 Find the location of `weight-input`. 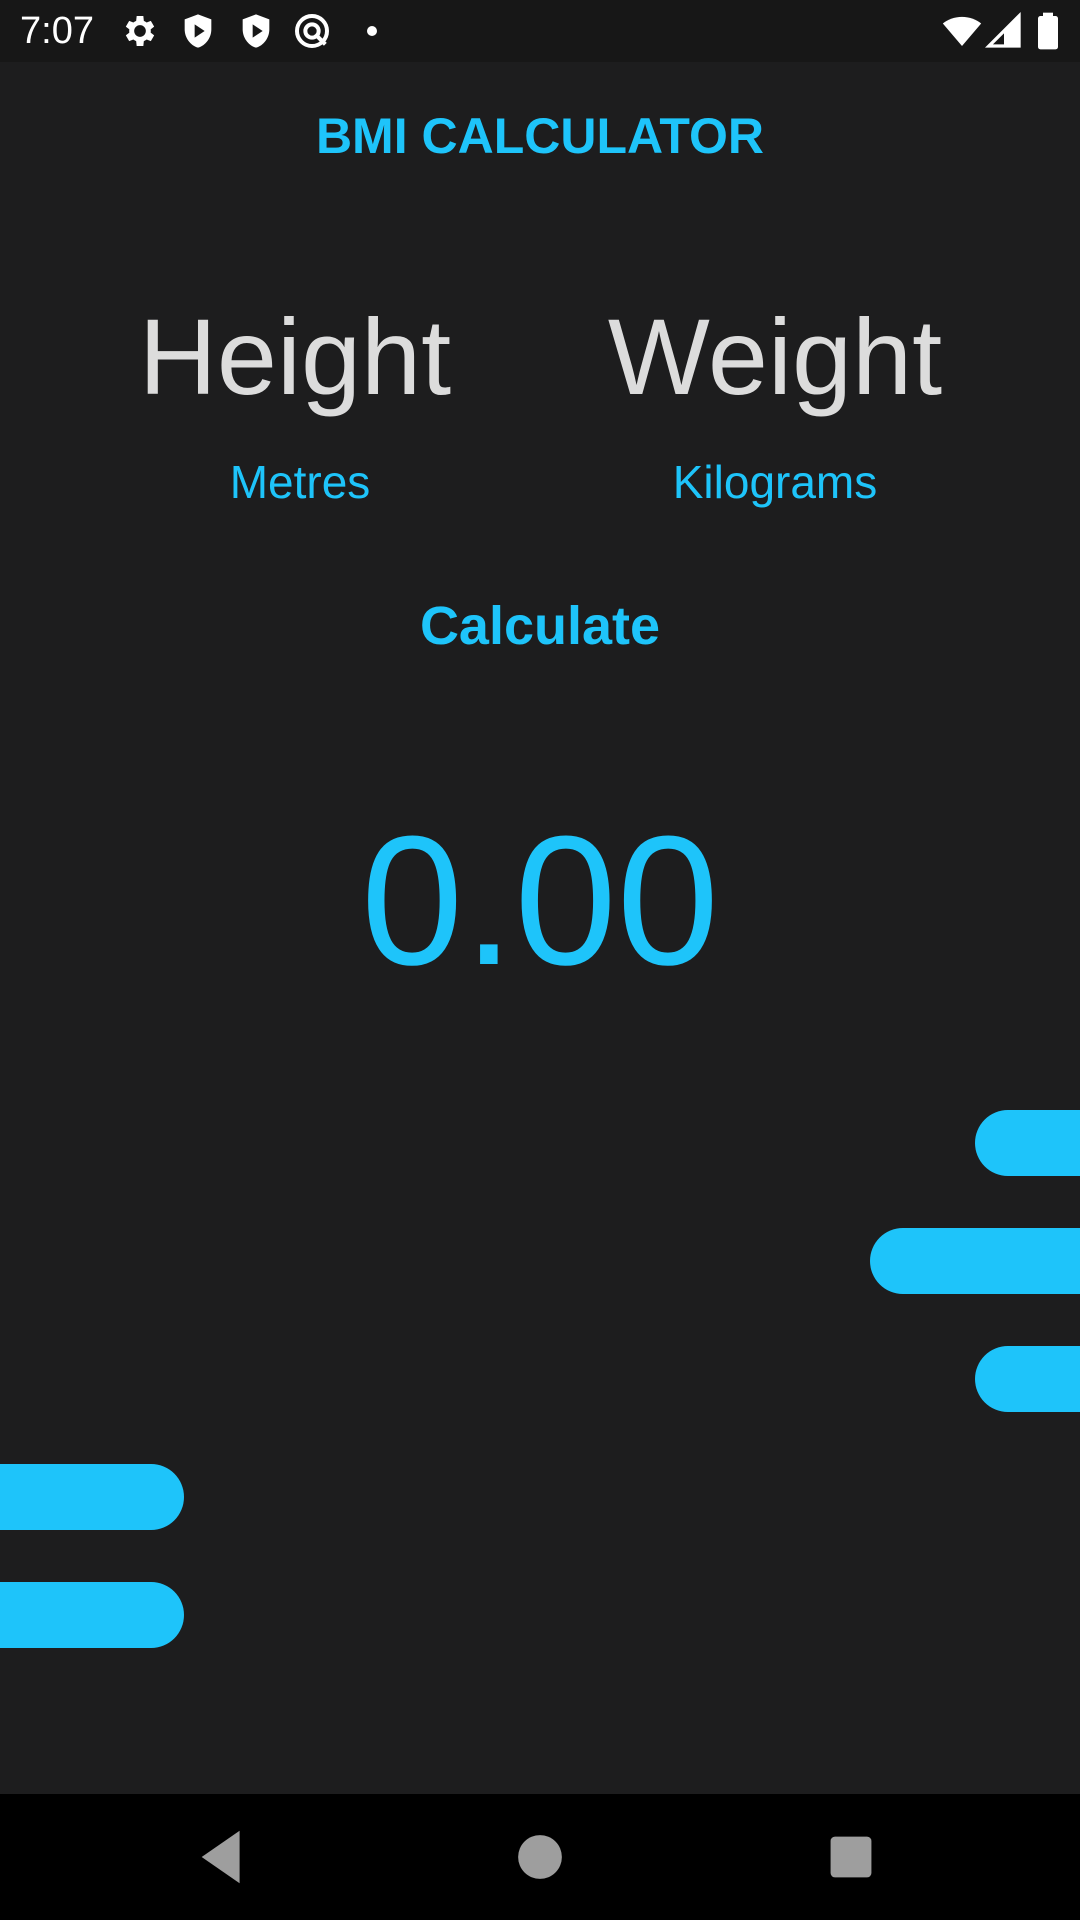

weight-input is located at coordinates (775, 482).